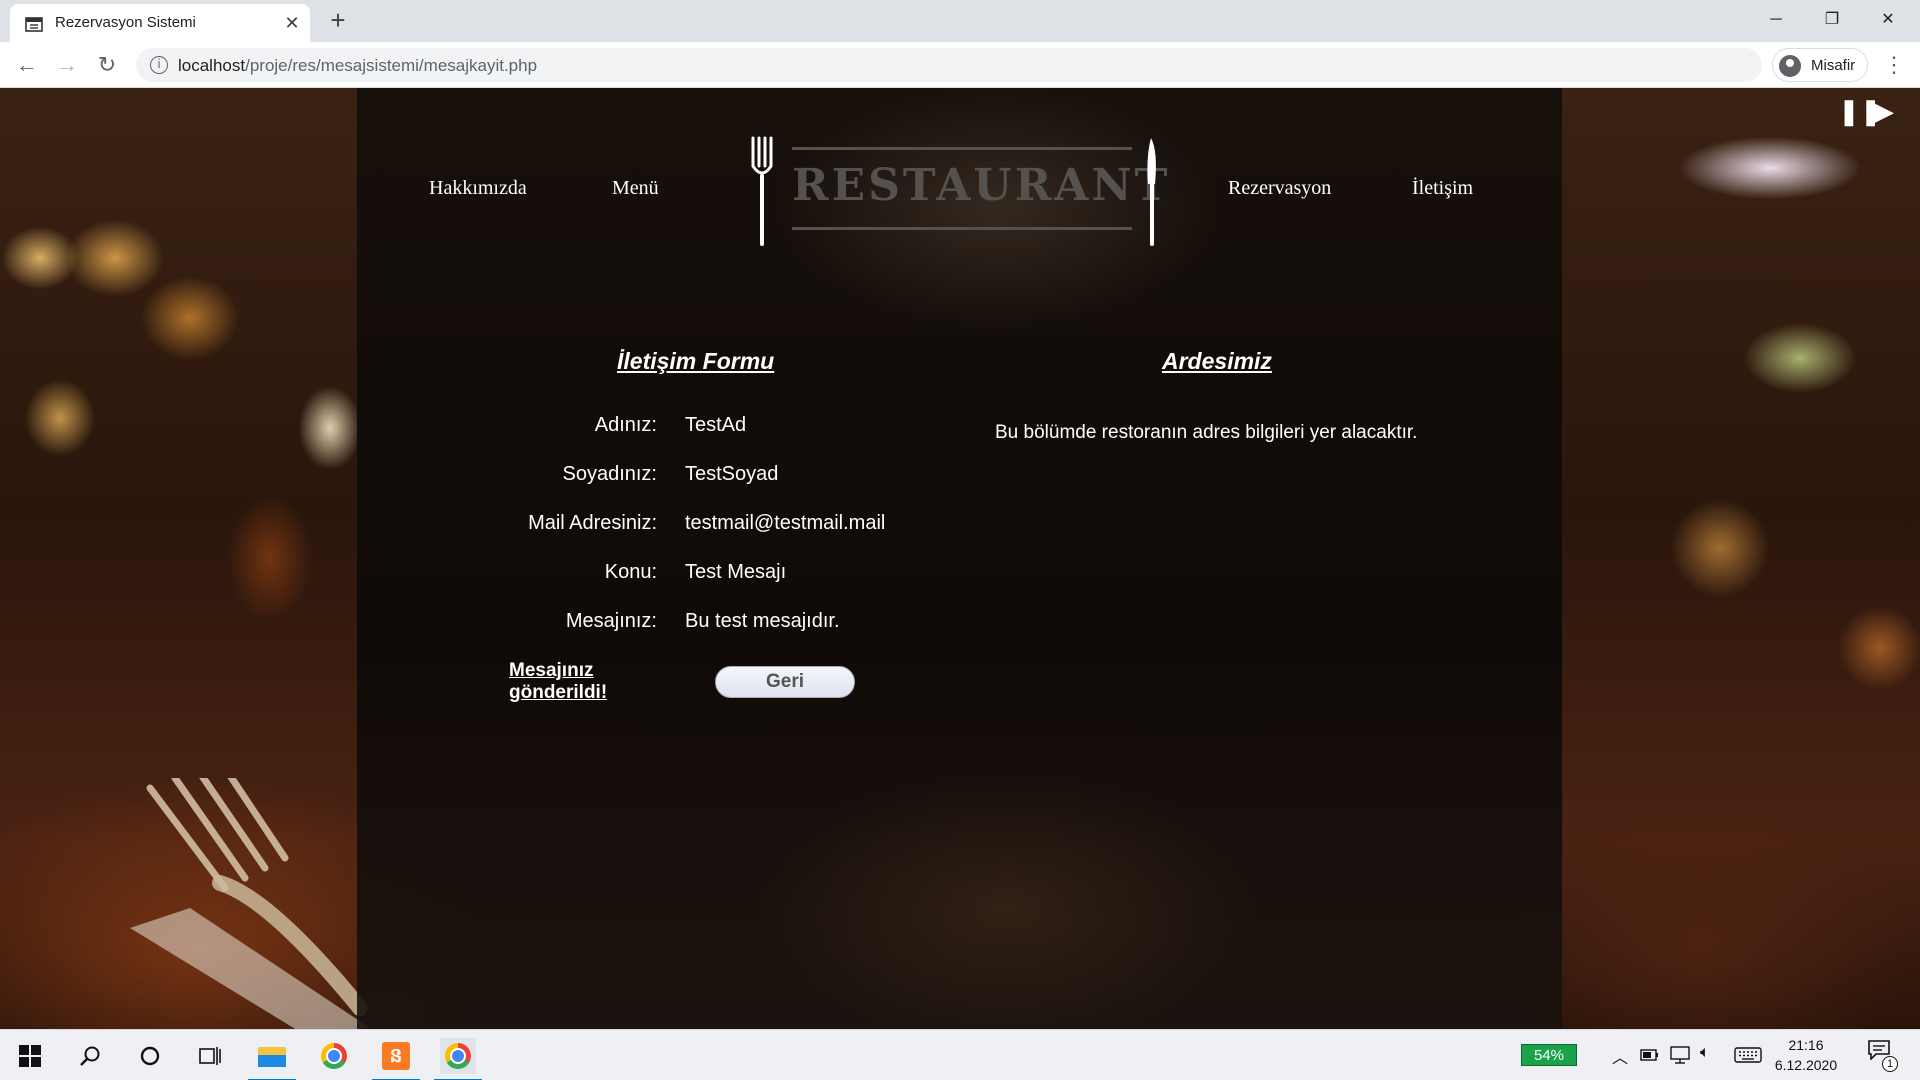 The width and height of the screenshot is (1920, 1080). What do you see at coordinates (716, 425) in the screenshot?
I see `value-name: TestAd` at bounding box center [716, 425].